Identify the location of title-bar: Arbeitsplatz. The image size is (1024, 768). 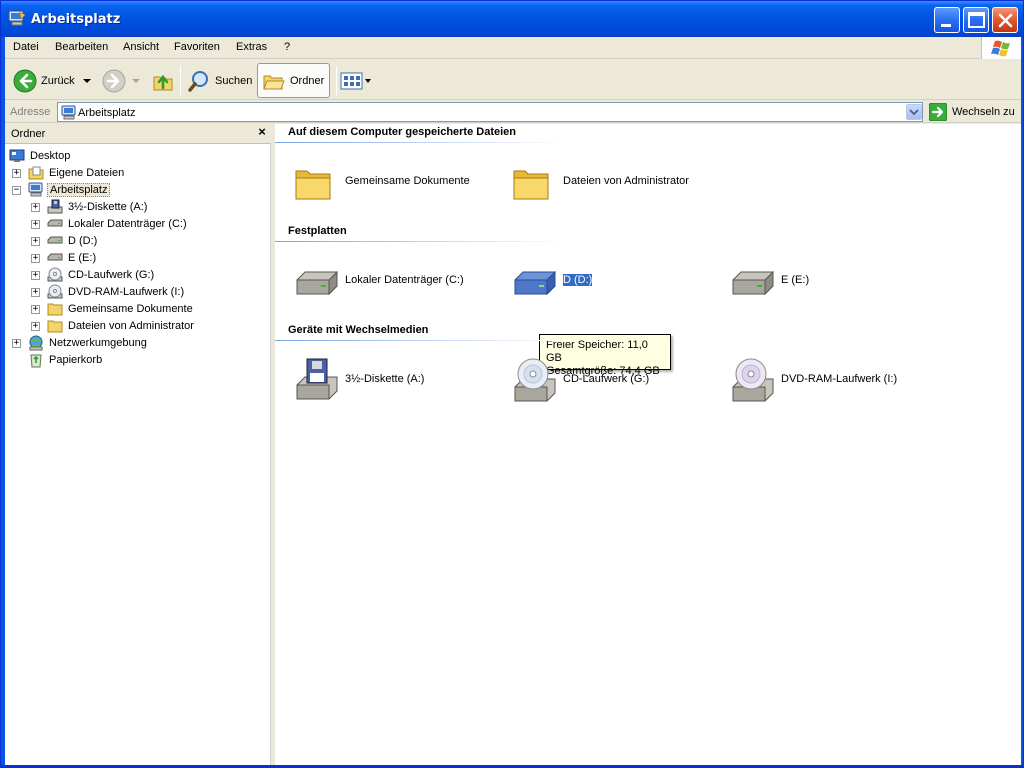
(512, 19).